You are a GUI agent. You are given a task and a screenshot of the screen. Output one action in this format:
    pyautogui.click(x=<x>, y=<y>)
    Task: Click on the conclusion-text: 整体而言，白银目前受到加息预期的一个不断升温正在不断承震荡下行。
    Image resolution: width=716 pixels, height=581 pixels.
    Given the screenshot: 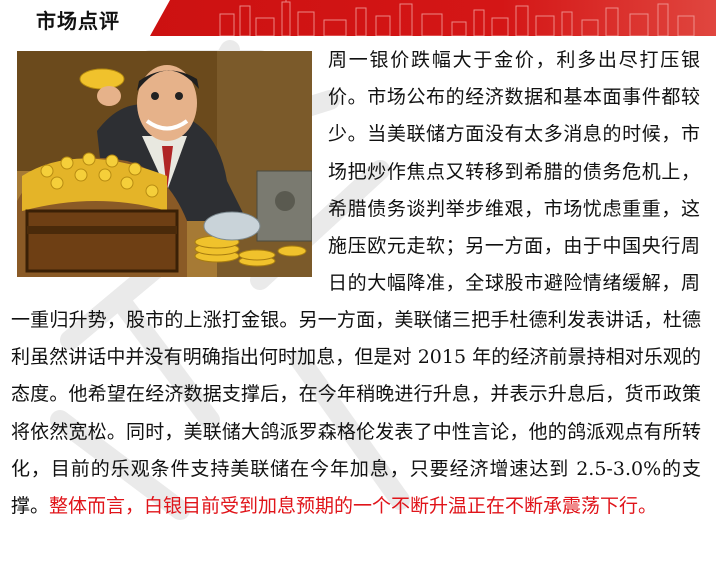 What is the action you would take?
    pyautogui.click(x=353, y=506)
    